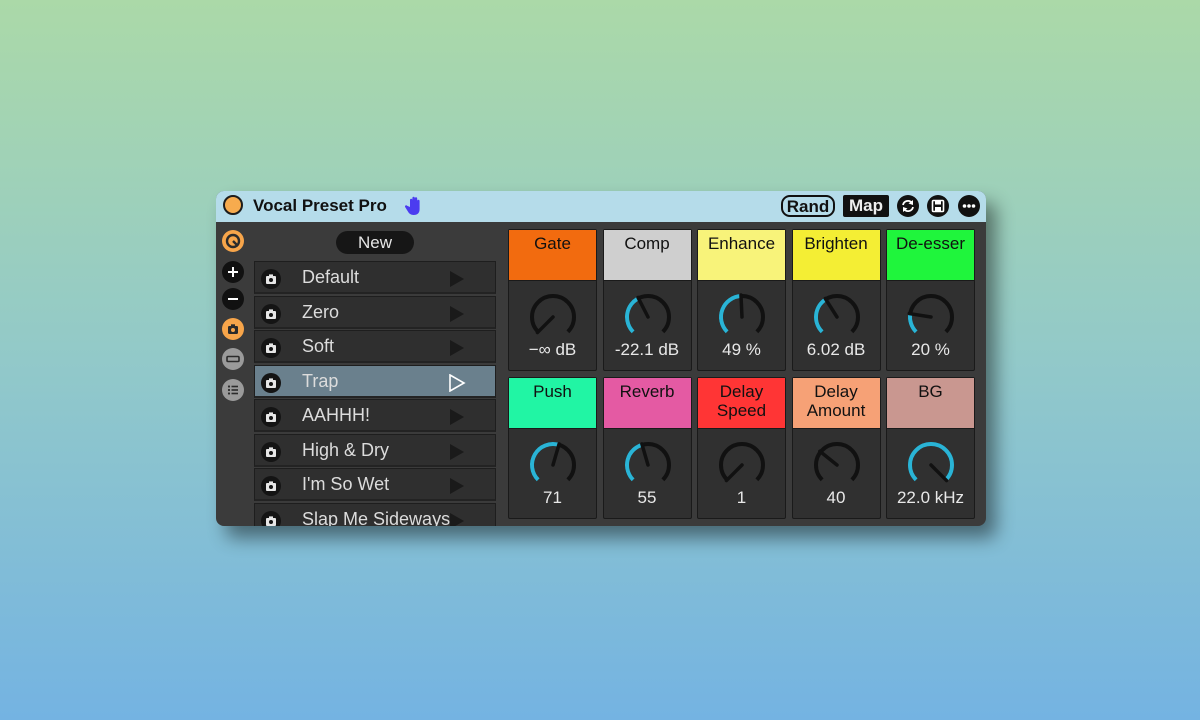 Image resolution: width=1200 pixels, height=720 pixels. I want to click on module-enhance: Enhance 49 %, so click(741, 300).